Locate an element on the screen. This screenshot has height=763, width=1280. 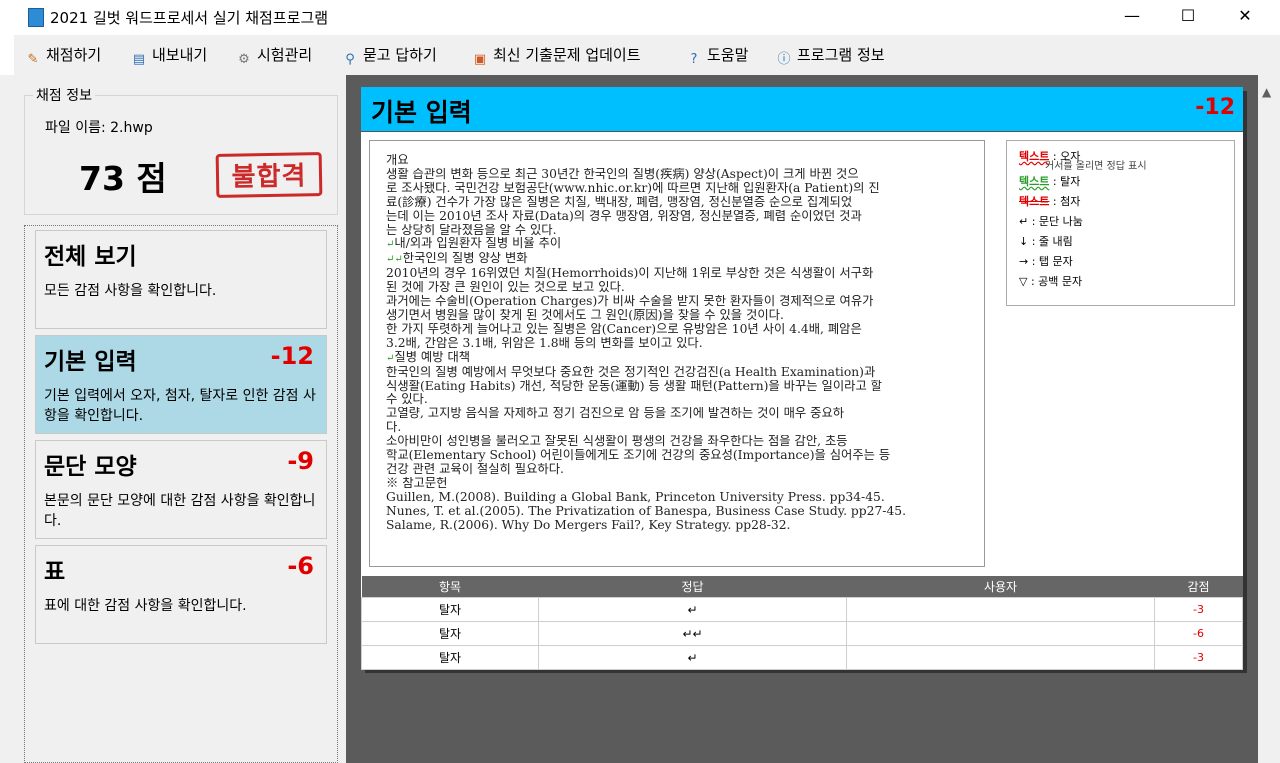
legend-extra: 텍스트 : 첨자 is located at coordinates (1126, 202).